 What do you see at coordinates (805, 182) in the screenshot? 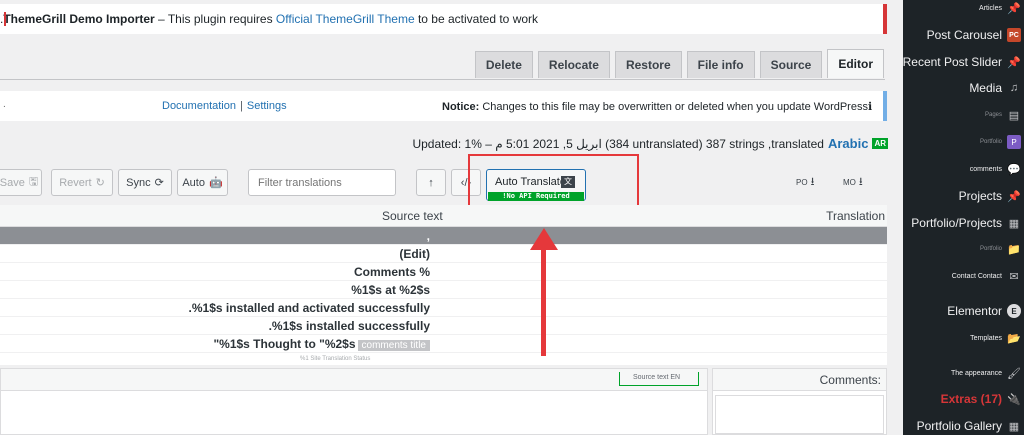
I see `download-po-button: PO ⭳` at bounding box center [805, 182].